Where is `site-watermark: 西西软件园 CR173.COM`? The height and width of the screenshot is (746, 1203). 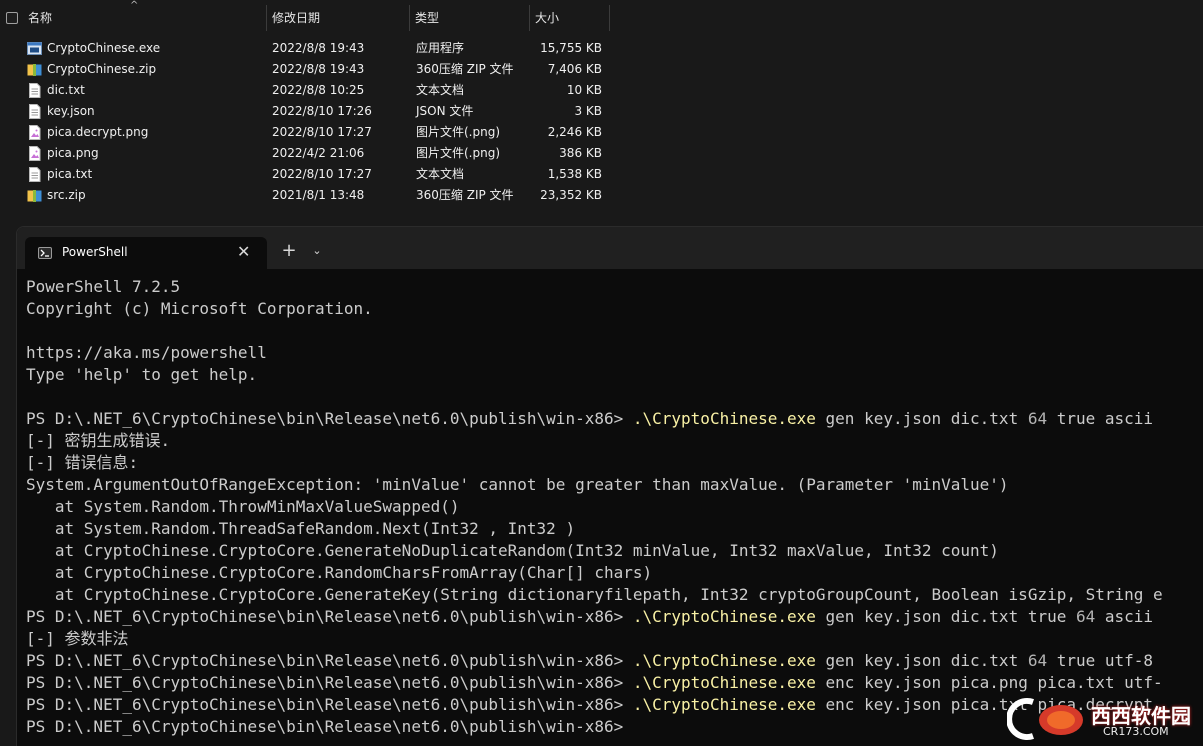 site-watermark: 西西软件园 CR173.COM is located at coordinates (1103, 719).